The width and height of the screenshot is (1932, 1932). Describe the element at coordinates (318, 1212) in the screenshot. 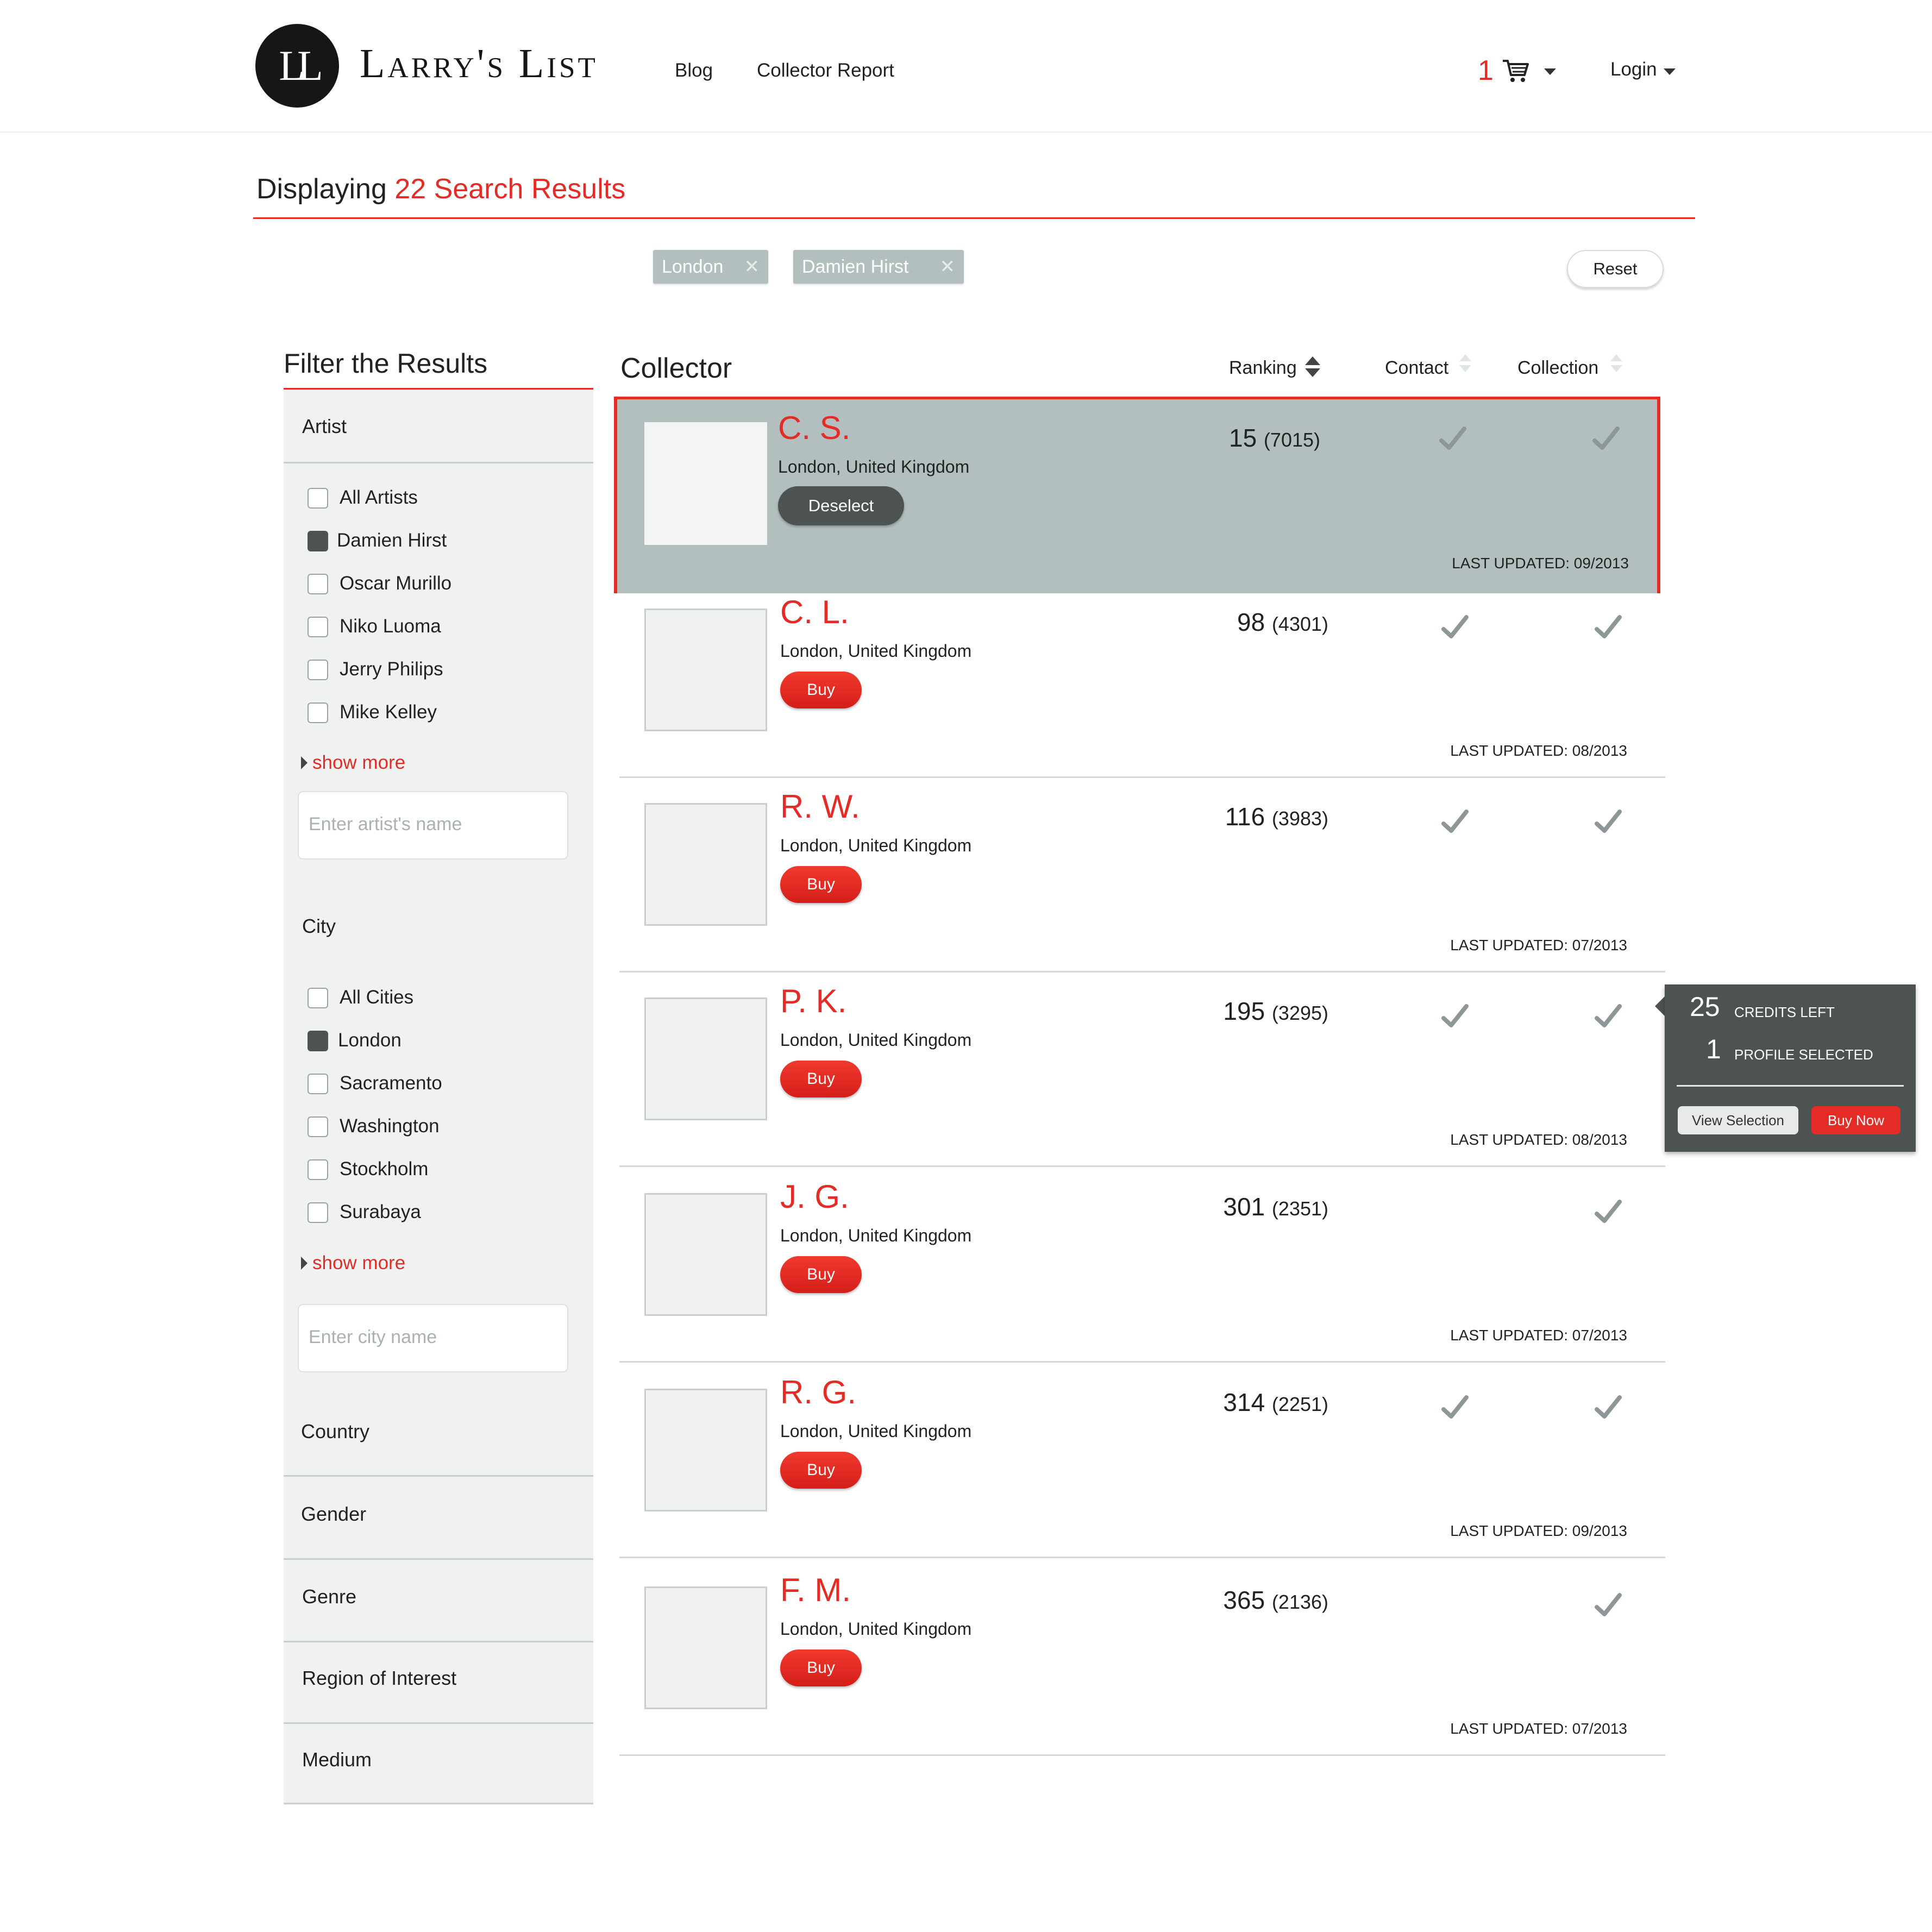

I see `checkbox-surabaya` at that location.